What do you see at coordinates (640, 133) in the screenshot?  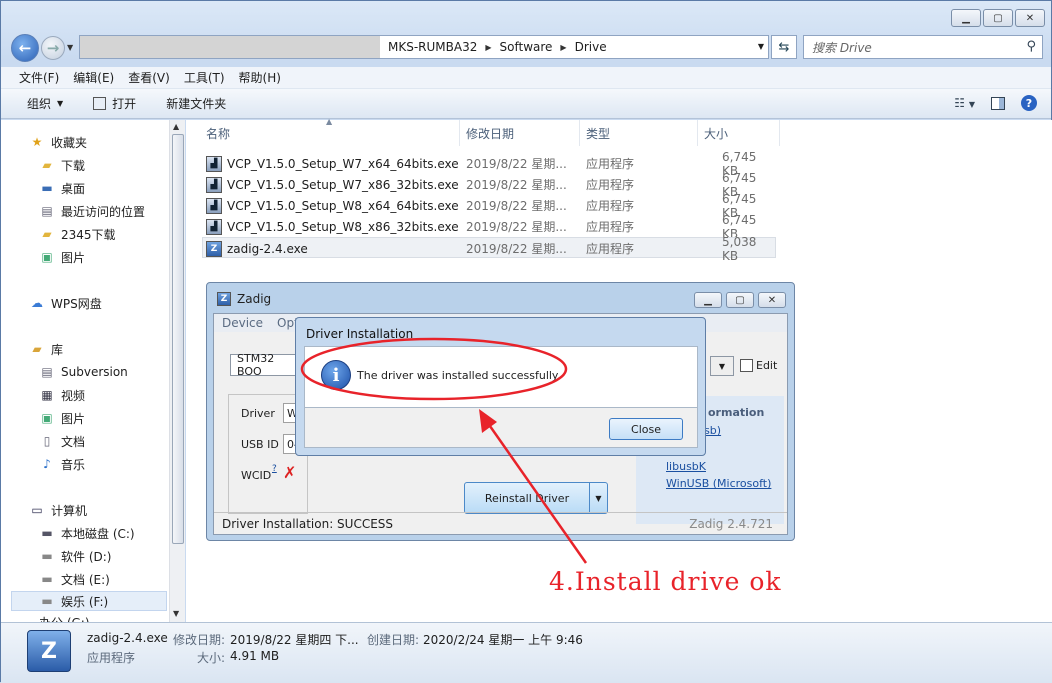 I see `column-header-type: 类型` at bounding box center [640, 133].